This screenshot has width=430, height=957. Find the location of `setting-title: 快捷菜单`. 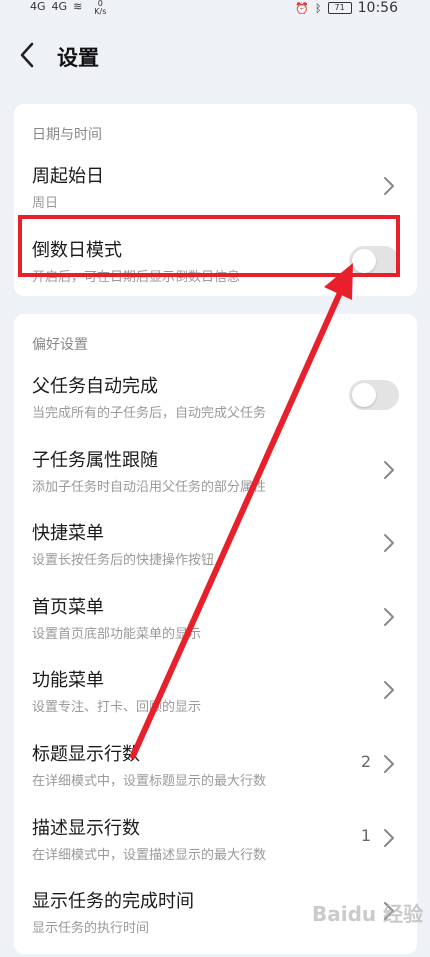

setting-title: 快捷菜单 is located at coordinates (68, 533).